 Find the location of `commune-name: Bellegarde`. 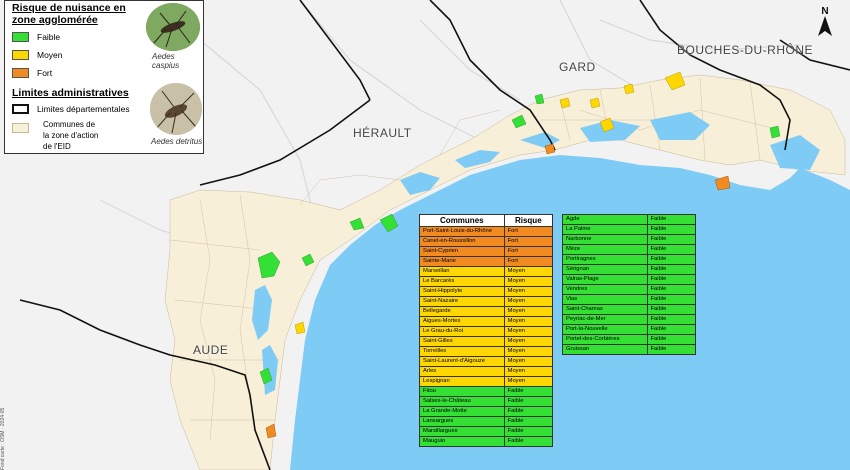

commune-name: Bellegarde is located at coordinates (462, 311).